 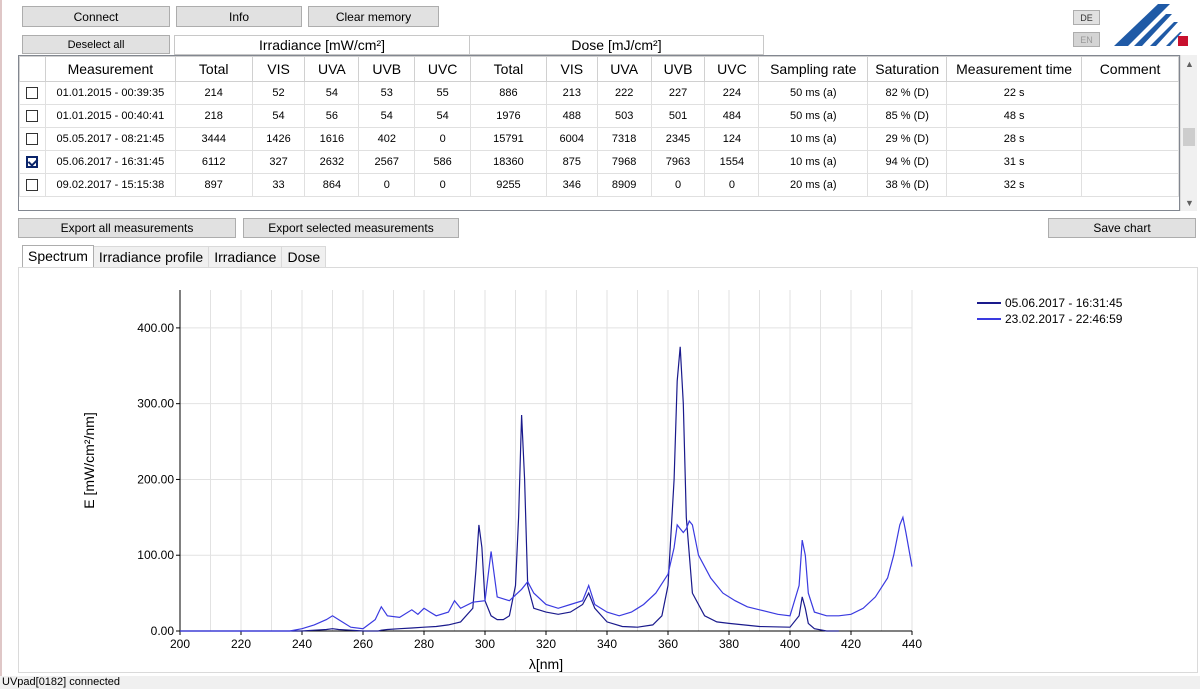 I want to click on y-tick-label: 400.00, so click(x=155, y=328).